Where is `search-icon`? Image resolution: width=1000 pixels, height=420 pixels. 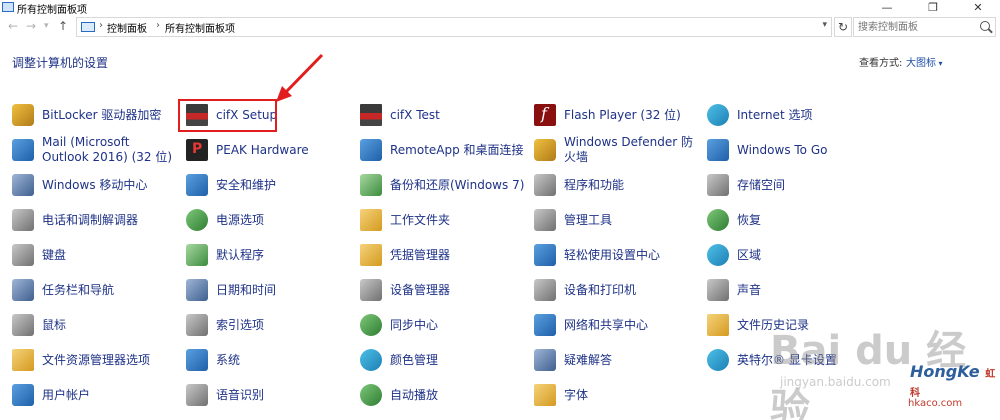
search-icon is located at coordinates (985, 26).